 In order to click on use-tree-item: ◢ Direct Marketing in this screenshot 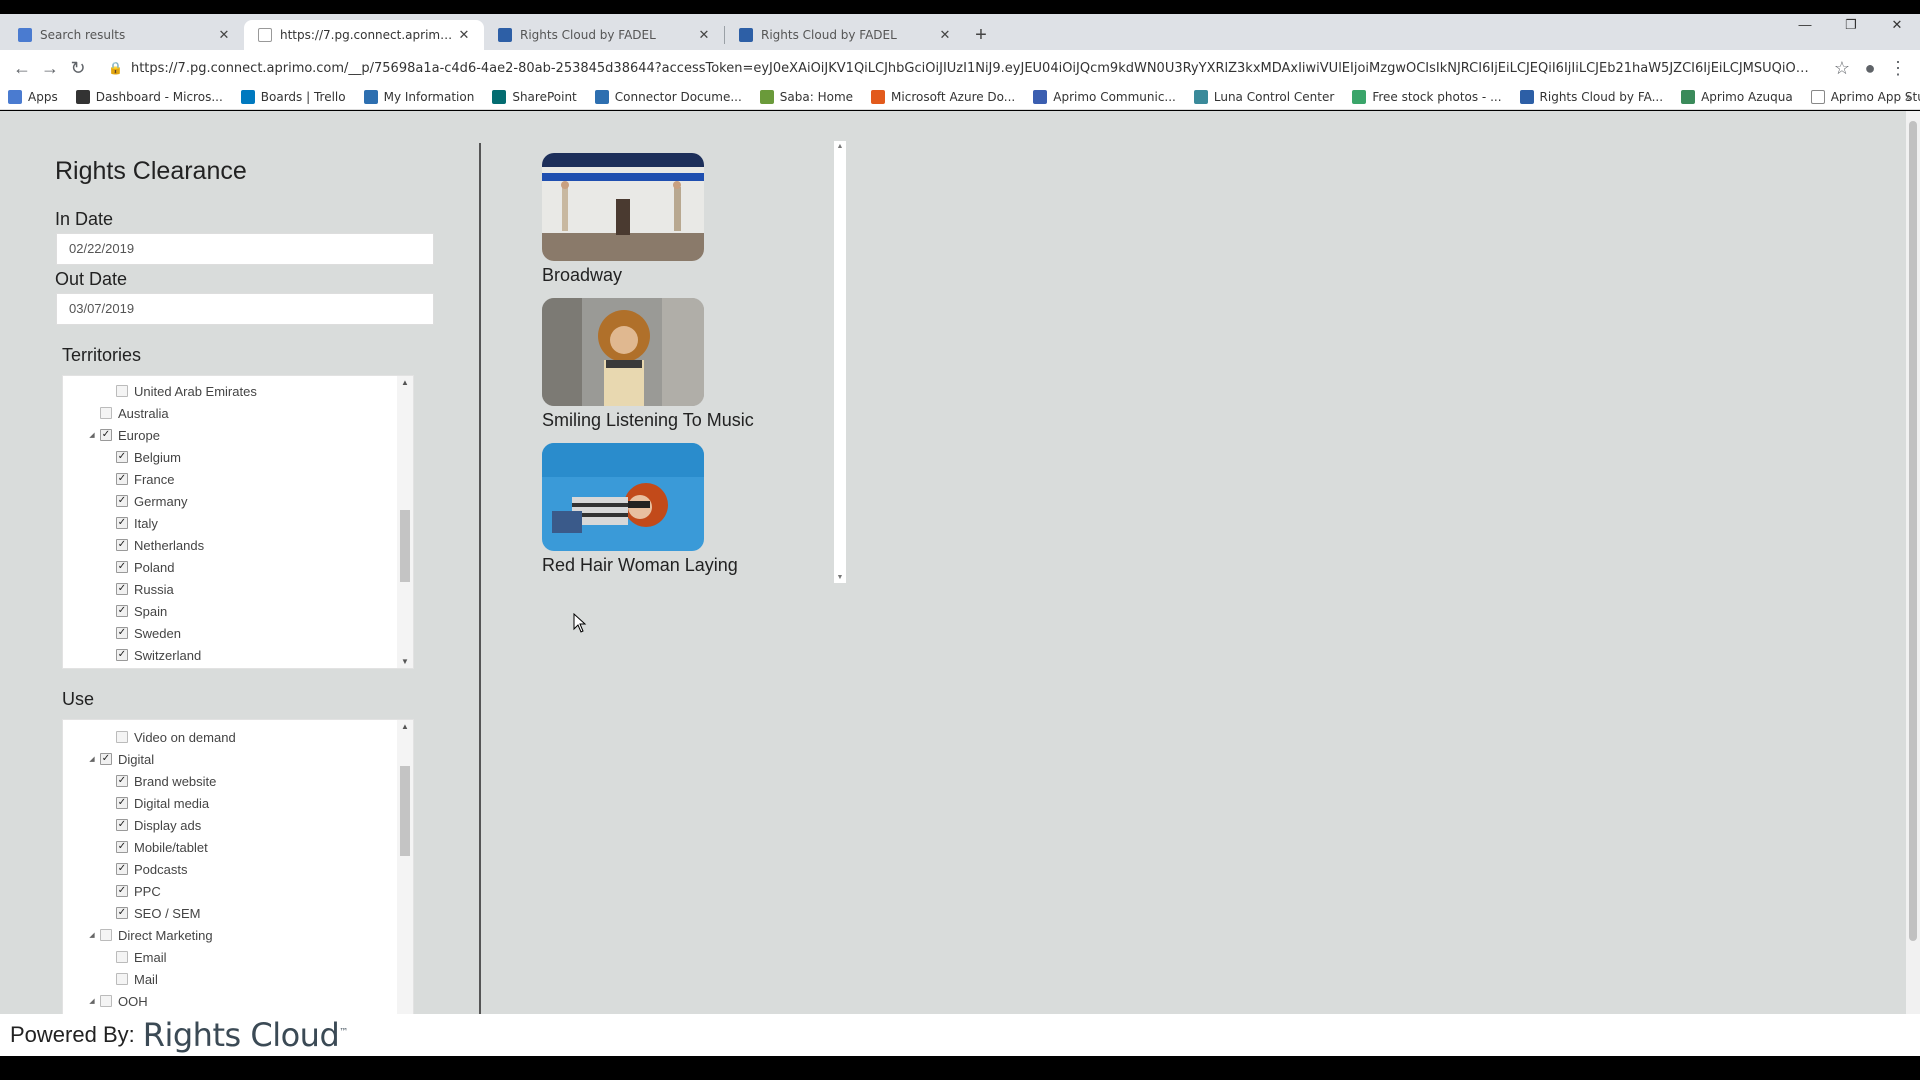, I will do `click(149, 935)`.